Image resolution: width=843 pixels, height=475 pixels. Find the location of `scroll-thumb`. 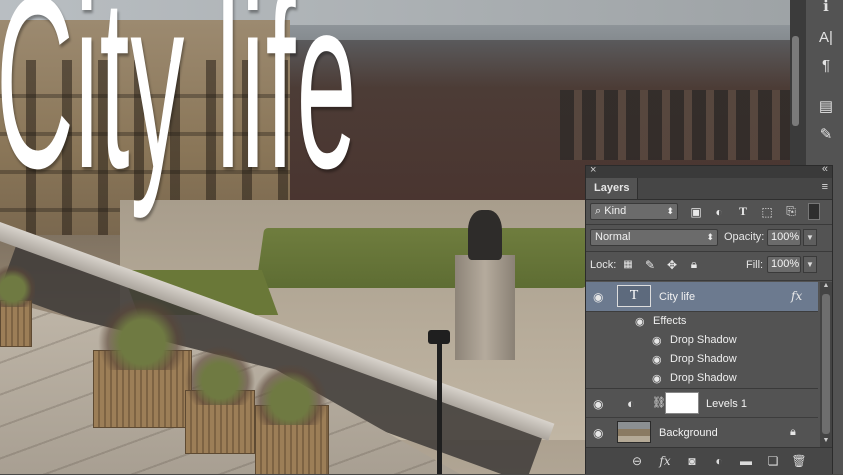

scroll-thumb is located at coordinates (826, 364).